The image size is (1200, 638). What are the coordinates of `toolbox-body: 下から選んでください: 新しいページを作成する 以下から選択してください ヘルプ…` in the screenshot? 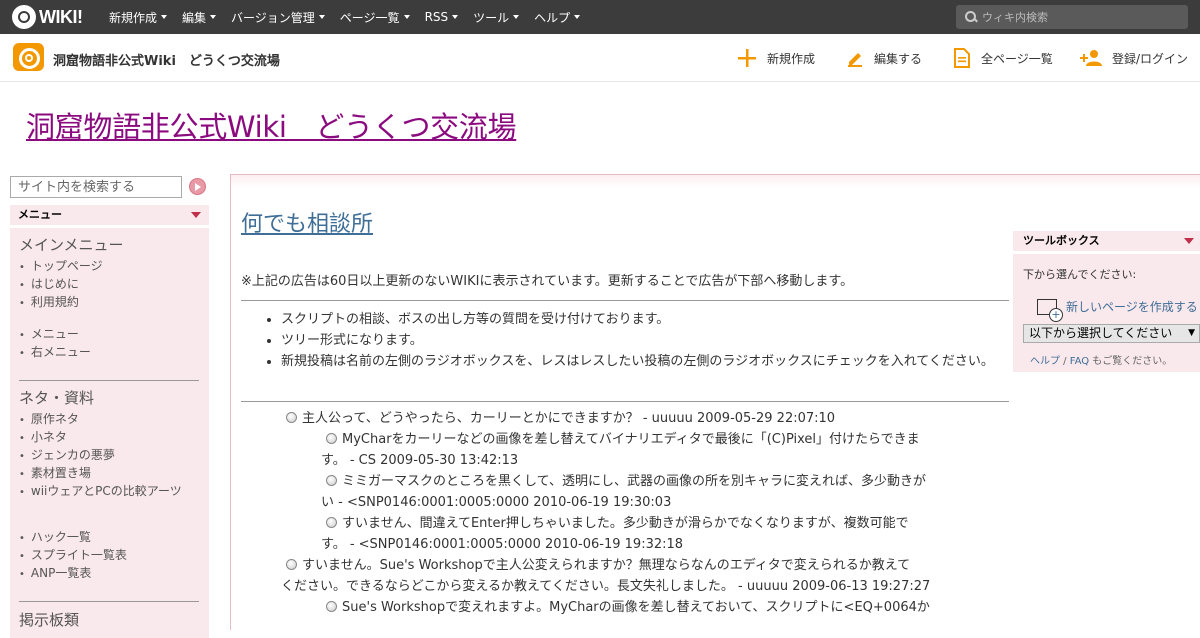 It's located at (1106, 313).